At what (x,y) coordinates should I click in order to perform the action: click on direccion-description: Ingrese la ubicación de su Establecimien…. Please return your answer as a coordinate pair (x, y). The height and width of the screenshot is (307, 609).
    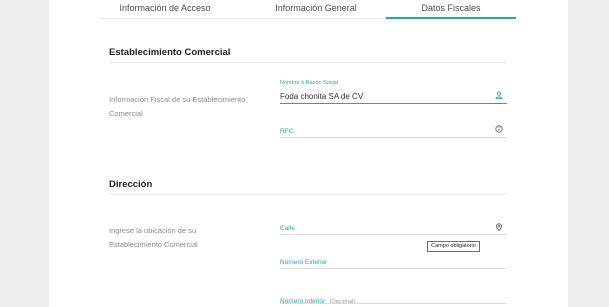
    Looking at the image, I should click on (153, 237).